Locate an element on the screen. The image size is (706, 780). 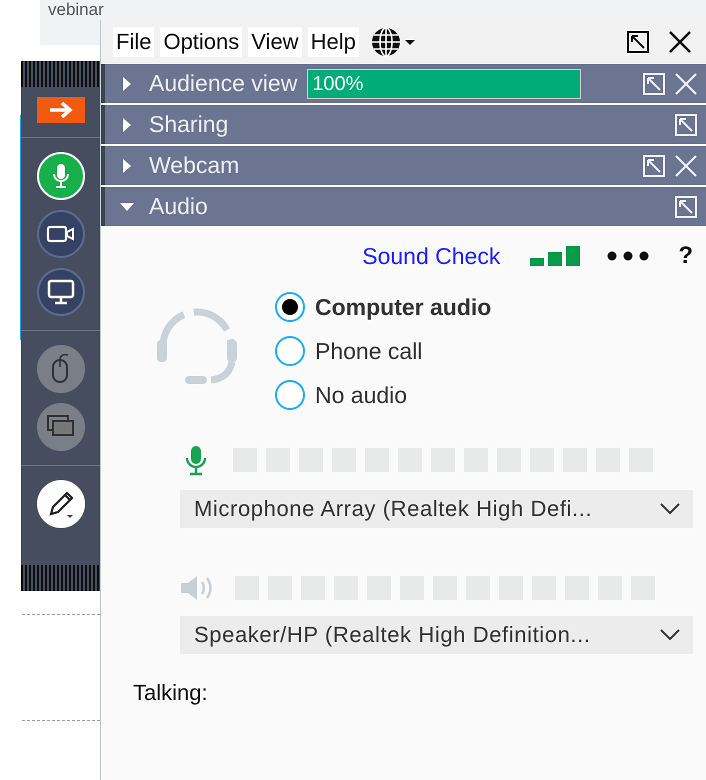
sound-check-link: Sound Check is located at coordinates (431, 256).